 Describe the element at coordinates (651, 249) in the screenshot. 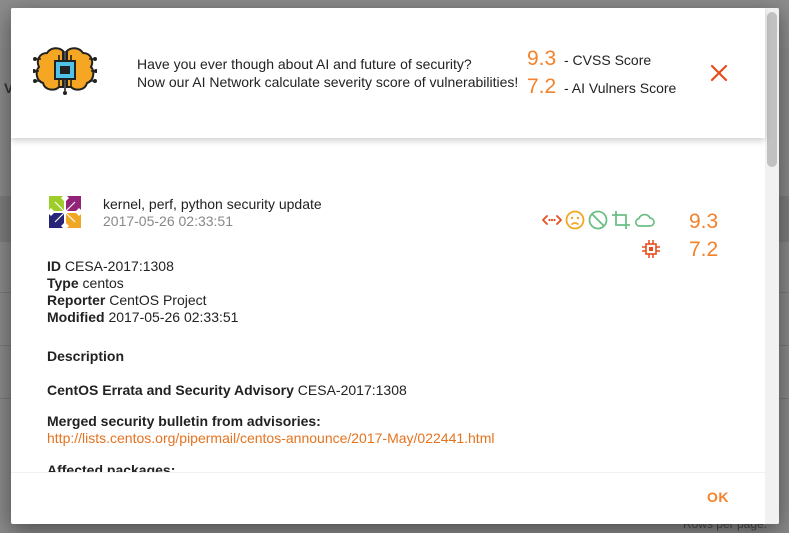

I see `cpu-icon` at that location.